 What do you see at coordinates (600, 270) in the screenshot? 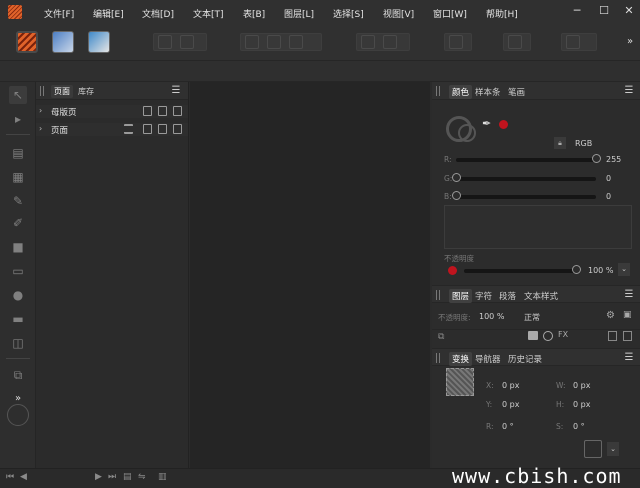
I see `opacity-value: 100 %` at bounding box center [600, 270].